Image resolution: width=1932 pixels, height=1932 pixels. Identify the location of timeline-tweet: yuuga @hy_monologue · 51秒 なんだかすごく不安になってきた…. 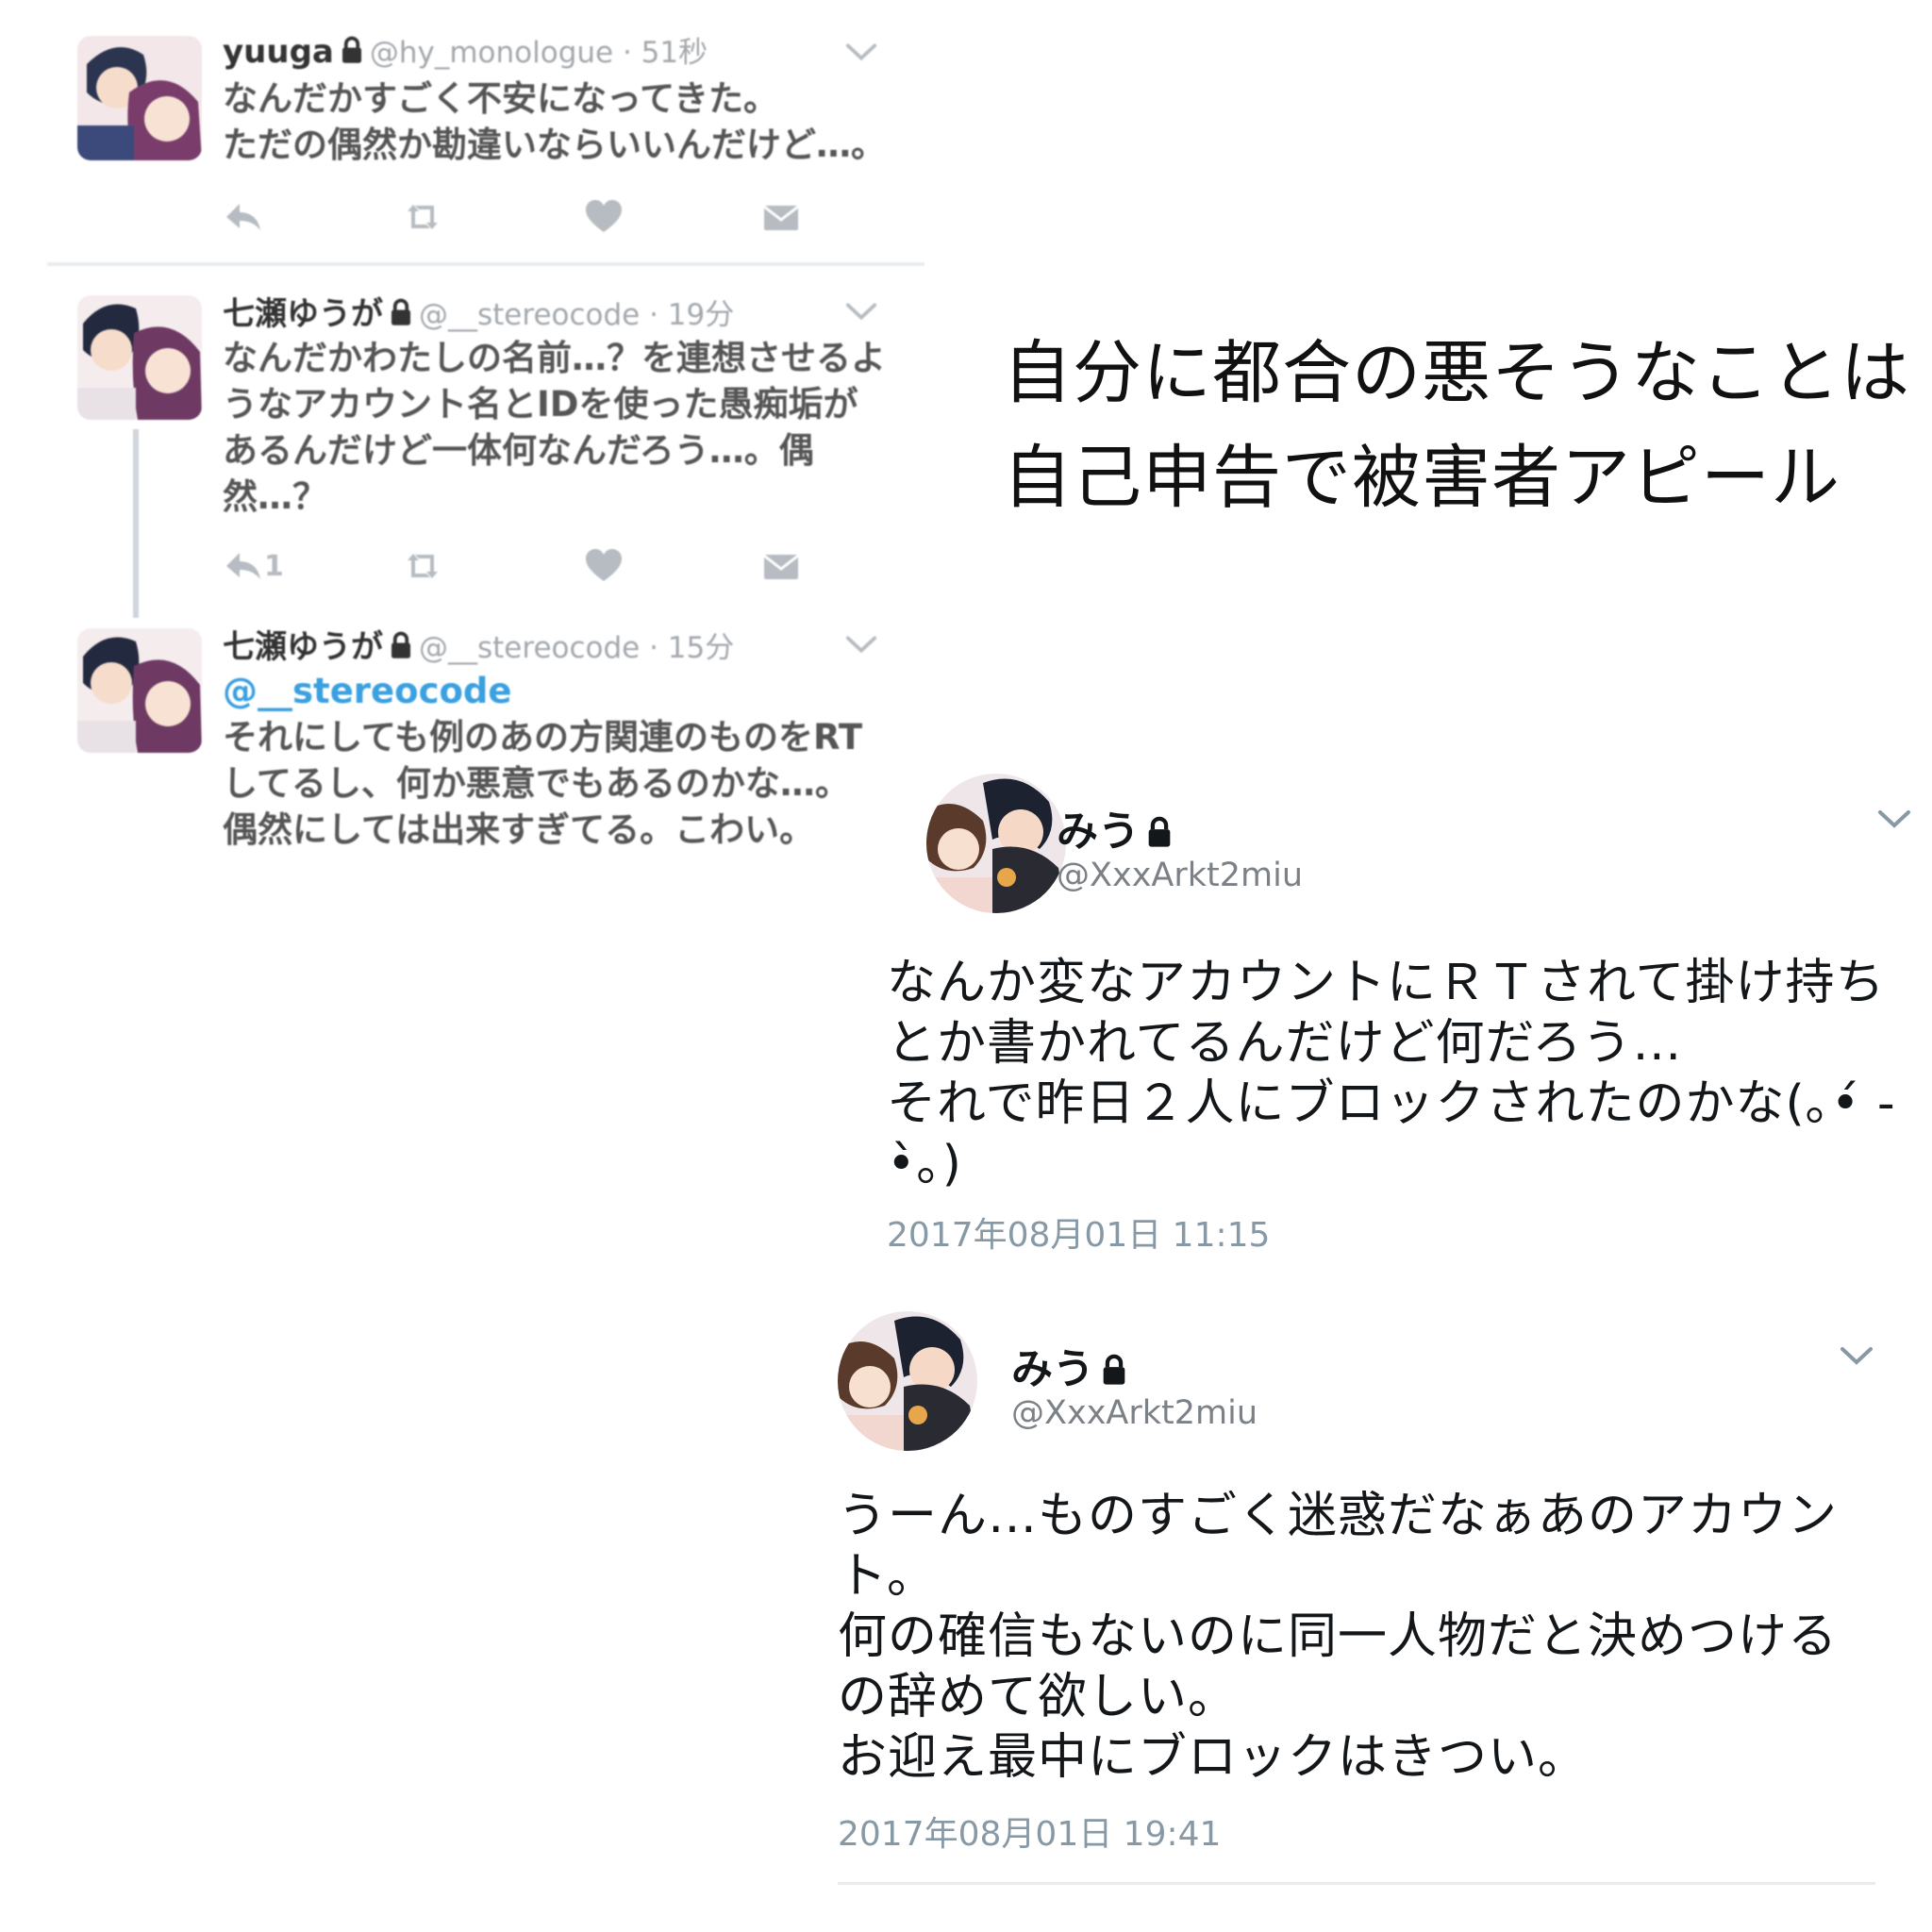
(485, 146).